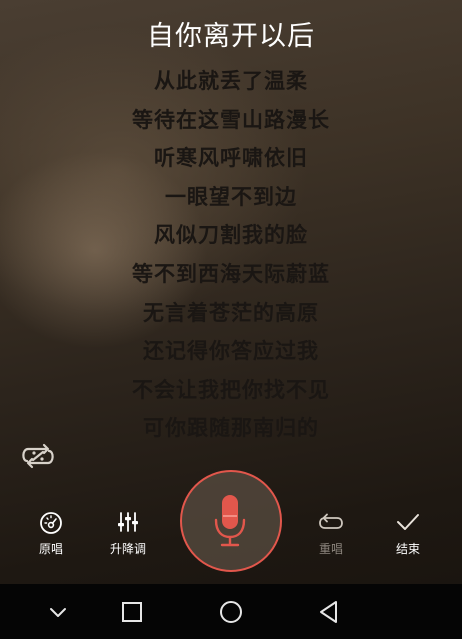 Image resolution: width=462 pixels, height=639 pixels. Describe the element at coordinates (231, 158) in the screenshot. I see `lyric-line: 听寒风呼啸依旧` at that location.